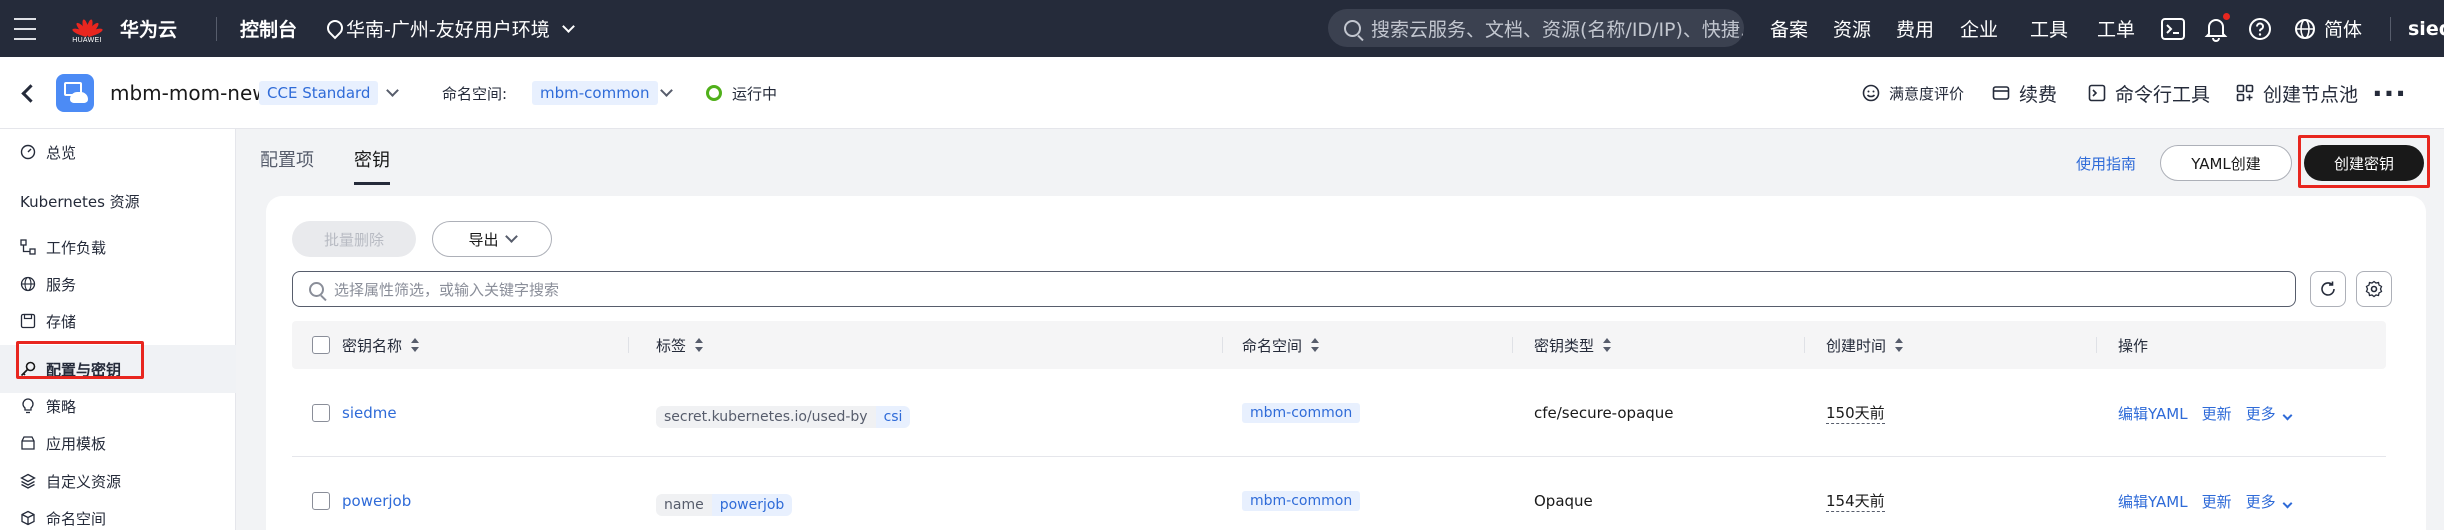 The width and height of the screenshot is (2444, 530). I want to click on topnav-enterprise: 企业, so click(1979, 28).